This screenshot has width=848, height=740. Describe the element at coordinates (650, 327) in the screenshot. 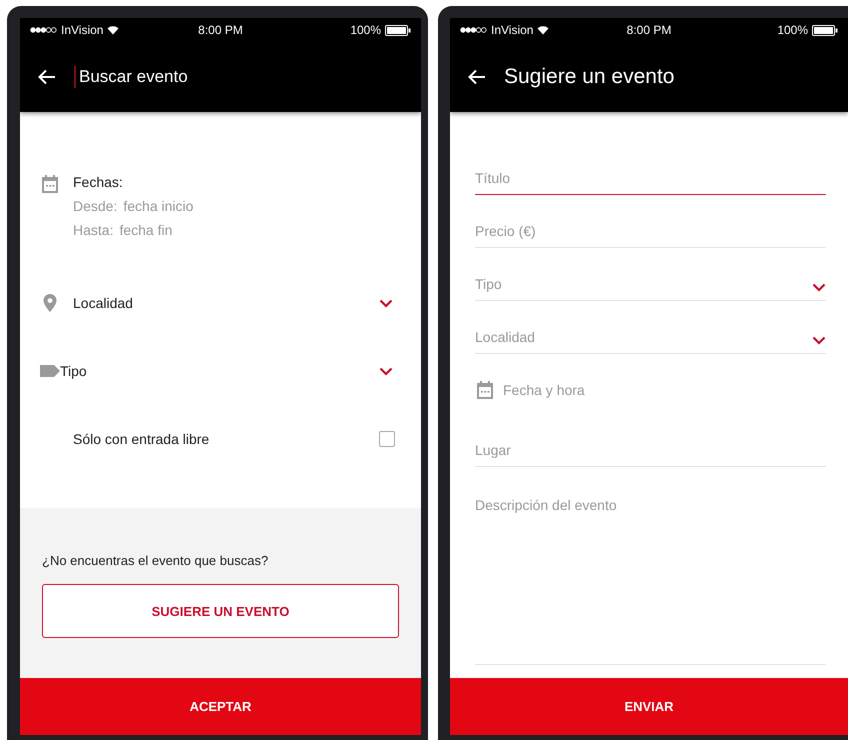

I see `dropdown-field: Localidad` at that location.